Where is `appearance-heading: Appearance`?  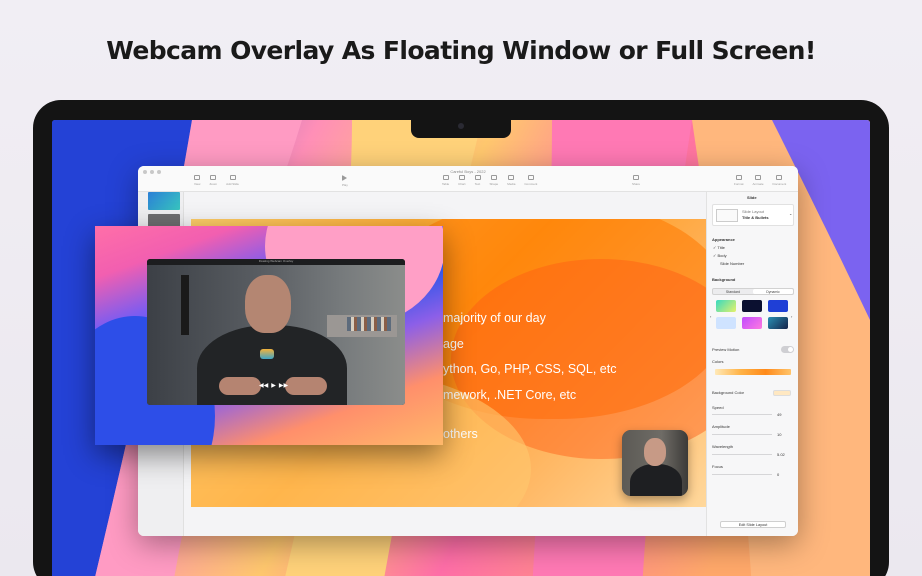 appearance-heading: Appearance is located at coordinates (723, 239).